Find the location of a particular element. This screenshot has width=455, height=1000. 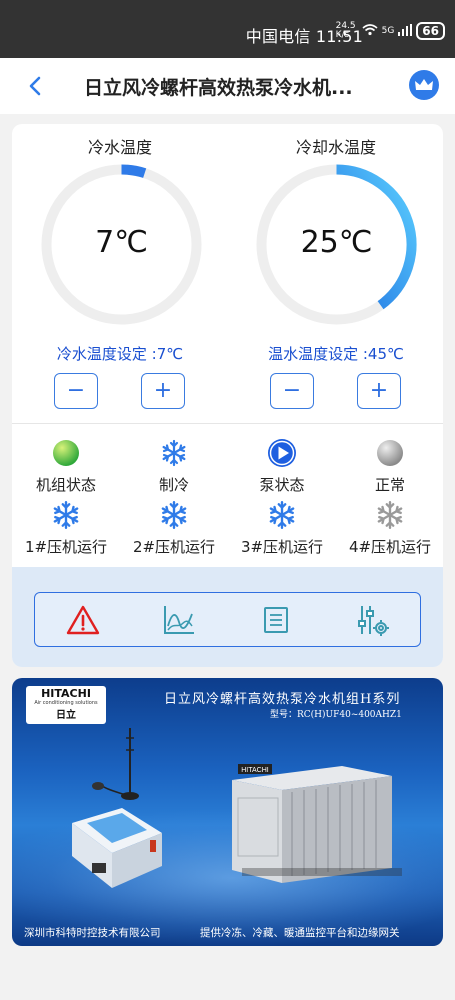

unit-status-label: 机组状态 is located at coordinates (65, 485).